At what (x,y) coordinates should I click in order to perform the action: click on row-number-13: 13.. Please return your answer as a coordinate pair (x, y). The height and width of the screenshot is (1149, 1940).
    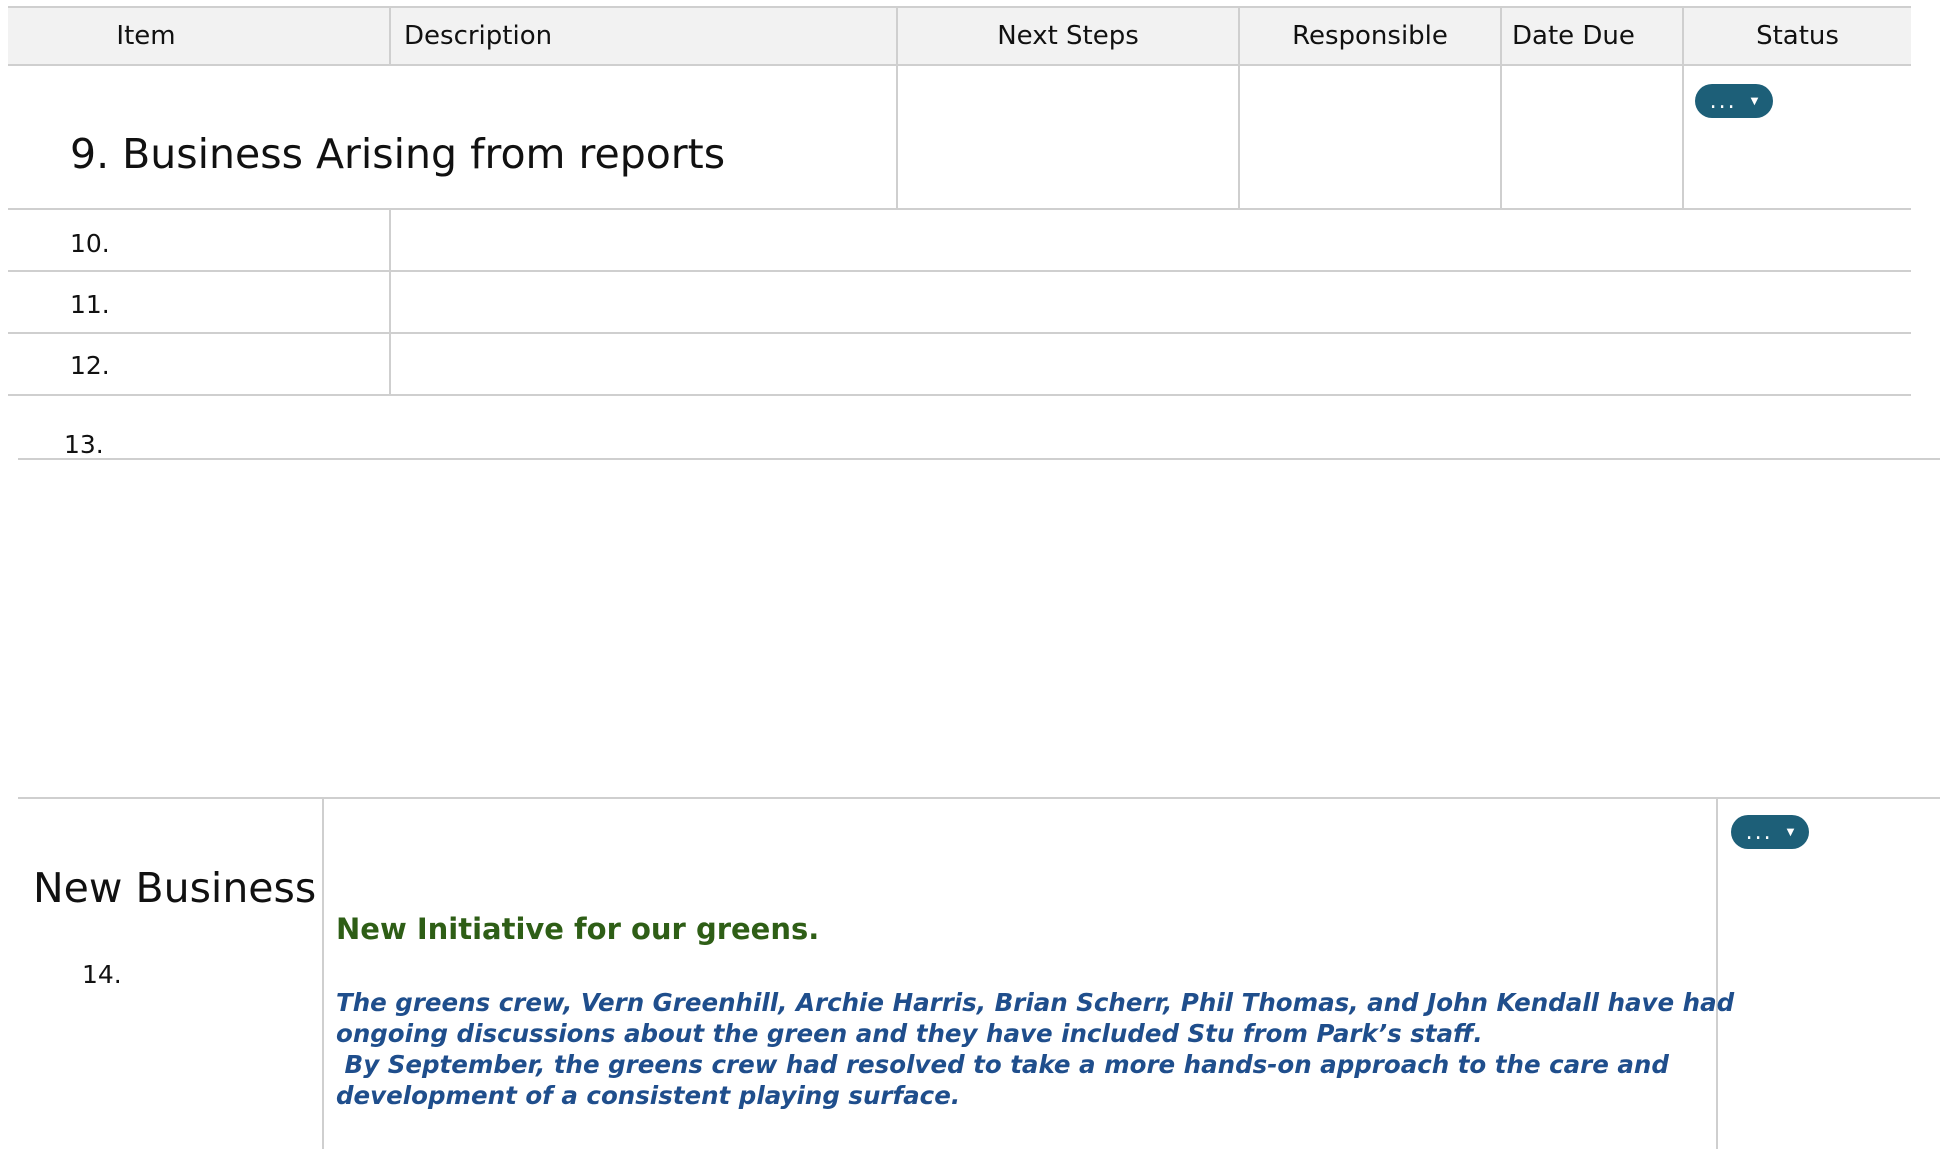
    Looking at the image, I should click on (84, 444).